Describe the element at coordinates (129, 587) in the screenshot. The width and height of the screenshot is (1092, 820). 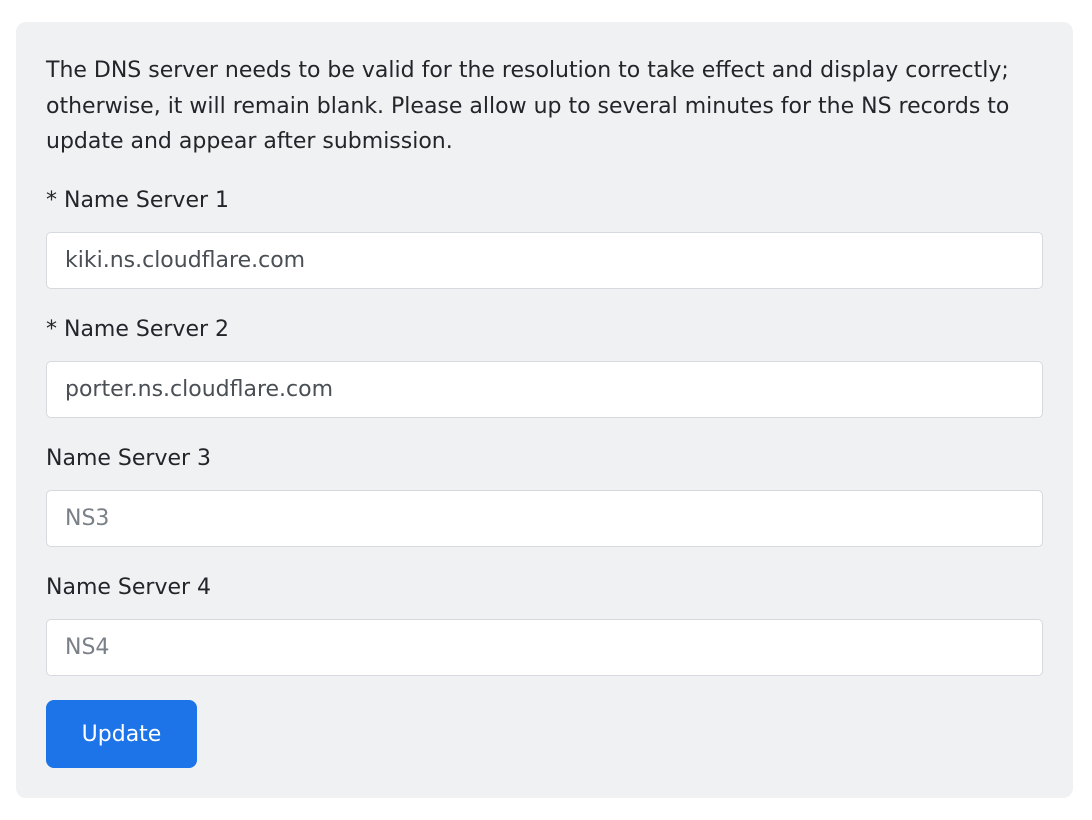
I see `name-server-4-label: Name Server 4` at that location.